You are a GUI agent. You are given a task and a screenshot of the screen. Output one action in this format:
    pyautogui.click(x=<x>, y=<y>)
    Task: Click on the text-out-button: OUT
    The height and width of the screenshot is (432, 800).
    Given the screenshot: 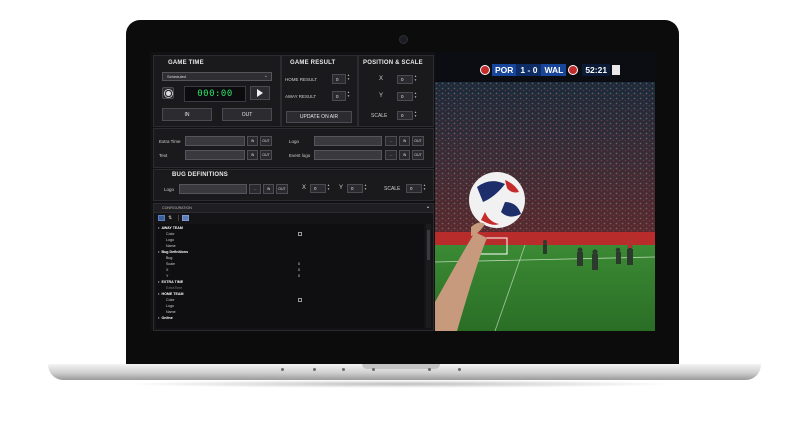 What is the action you would take?
    pyautogui.click(x=266, y=155)
    